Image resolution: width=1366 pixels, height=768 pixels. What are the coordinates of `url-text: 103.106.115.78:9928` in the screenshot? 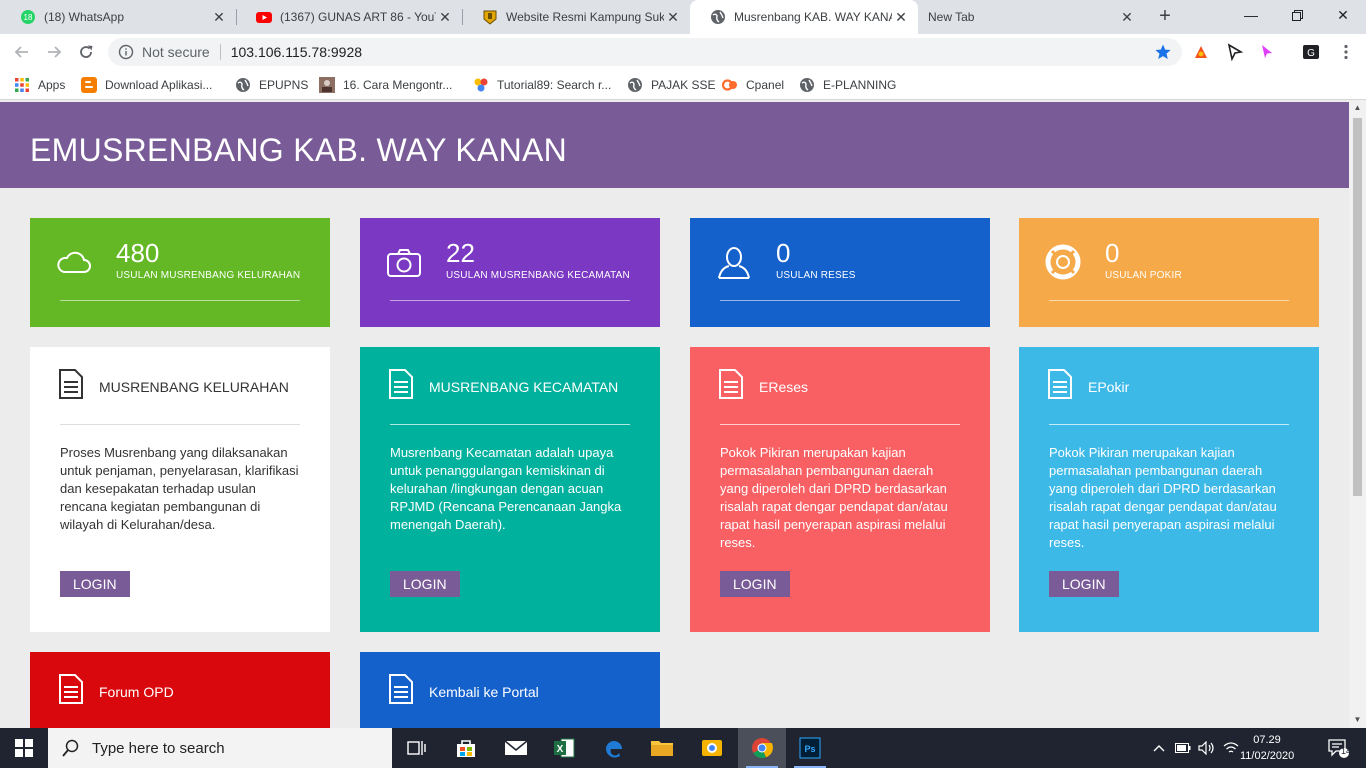 It's located at (296, 52).